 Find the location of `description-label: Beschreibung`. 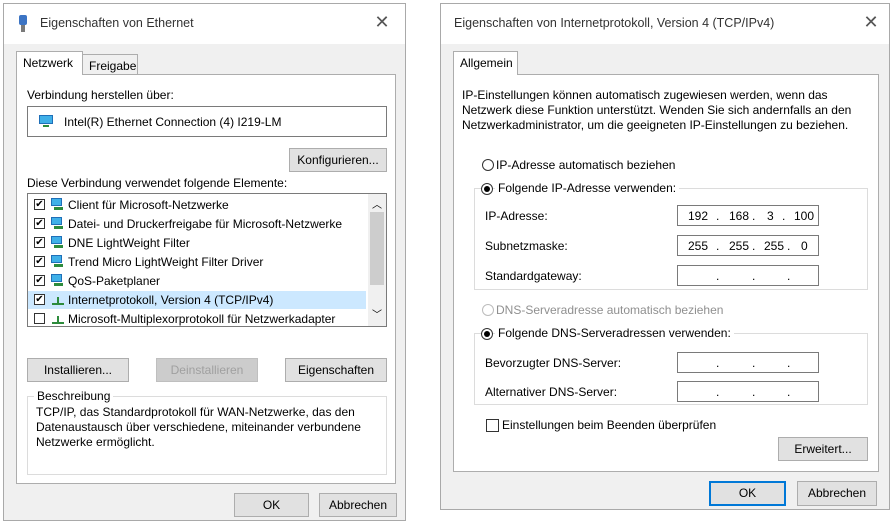

description-label: Beschreibung is located at coordinates (74, 396).